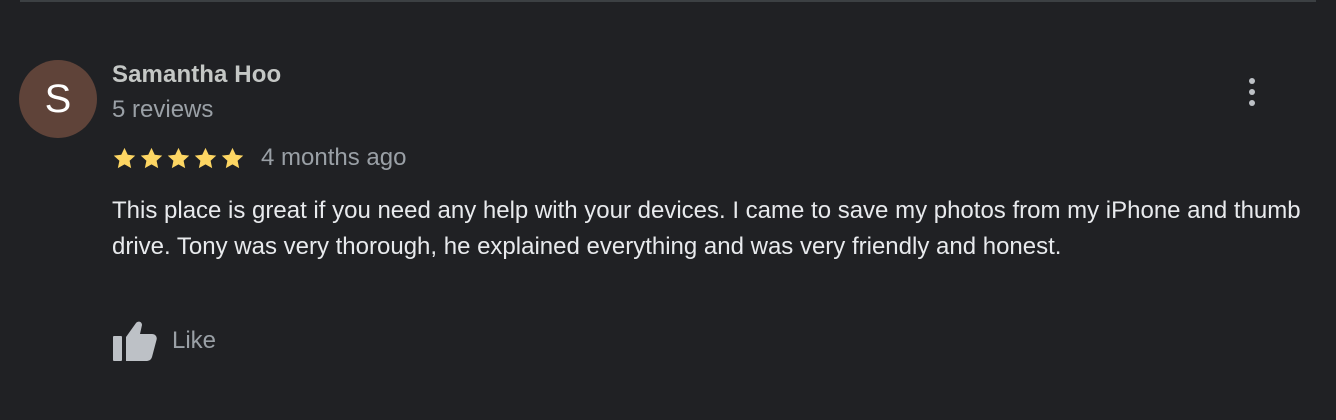 The image size is (1336, 420). What do you see at coordinates (196, 75) in the screenshot?
I see `author-name: Samantha Hoo` at bounding box center [196, 75].